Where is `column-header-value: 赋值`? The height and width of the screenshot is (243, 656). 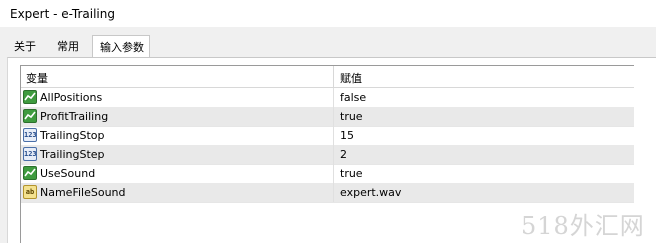
column-header-value: 赋值 is located at coordinates (351, 78).